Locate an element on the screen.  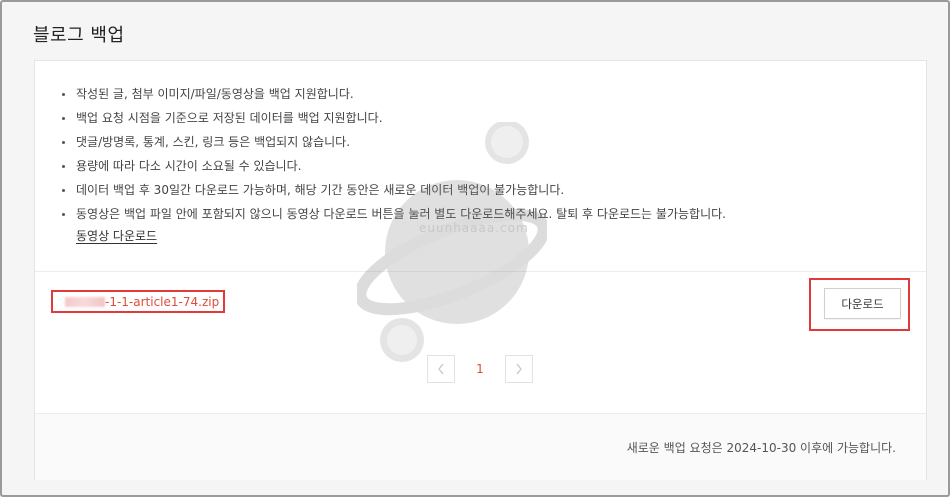
chevron-right-icon is located at coordinates (519, 369).